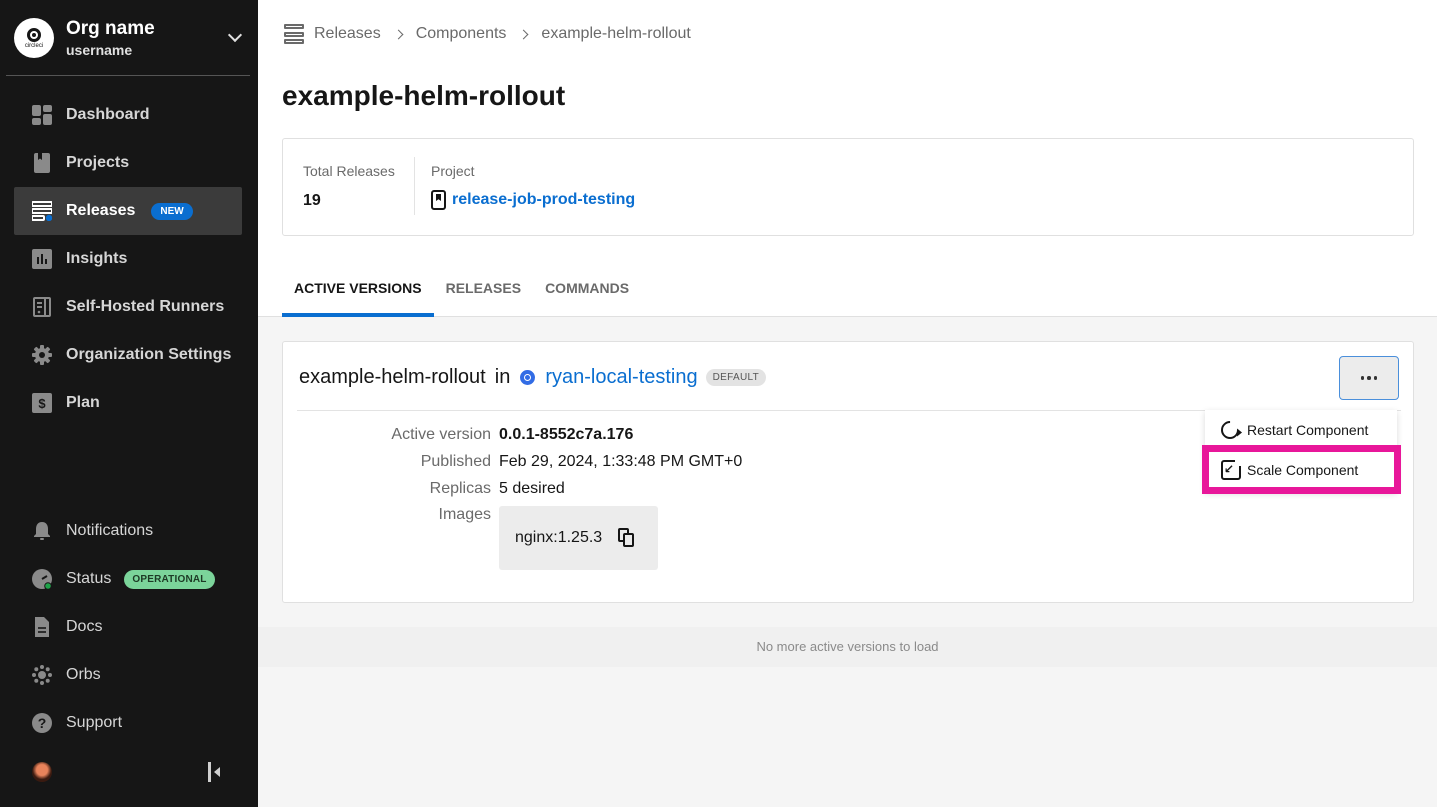  Describe the element at coordinates (42, 307) in the screenshot. I see `runners-icon` at that location.